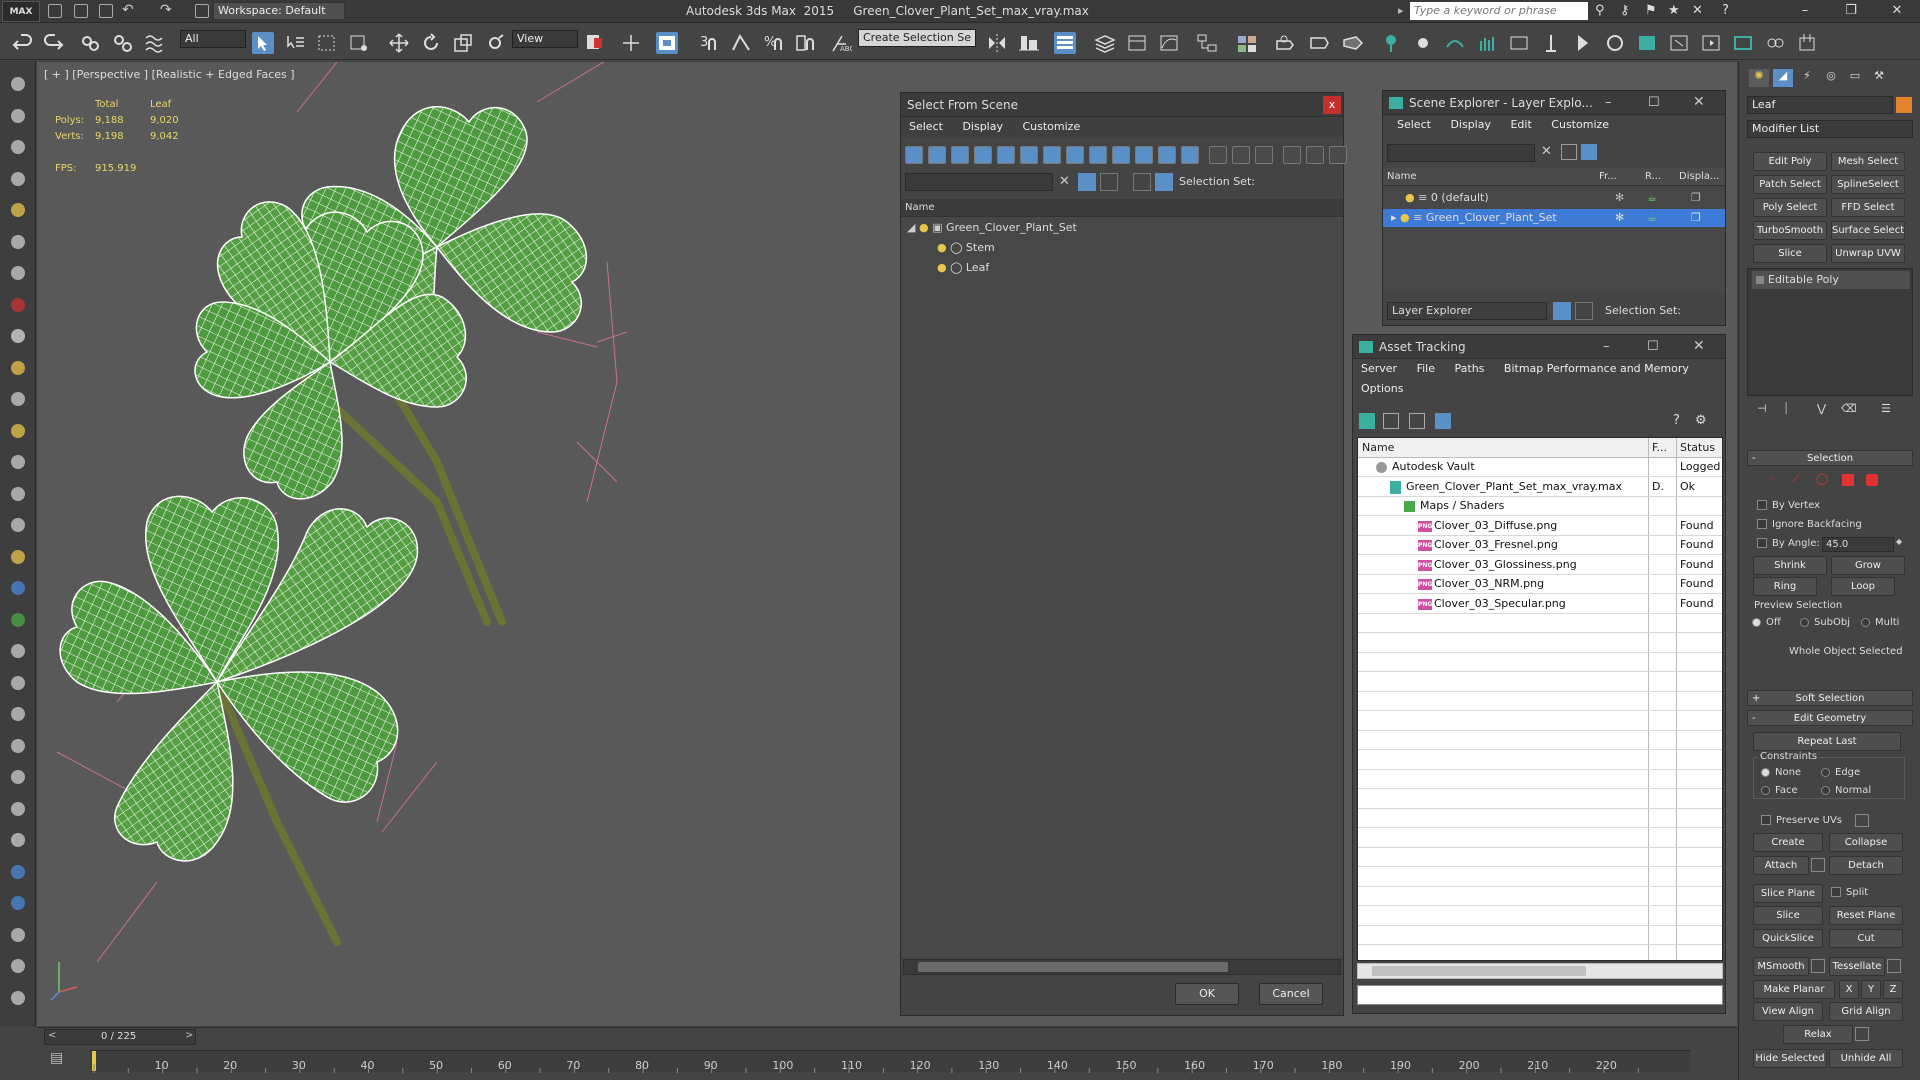  Describe the element at coordinates (1247, 43) in the screenshot. I see `material-editor-icon` at that location.